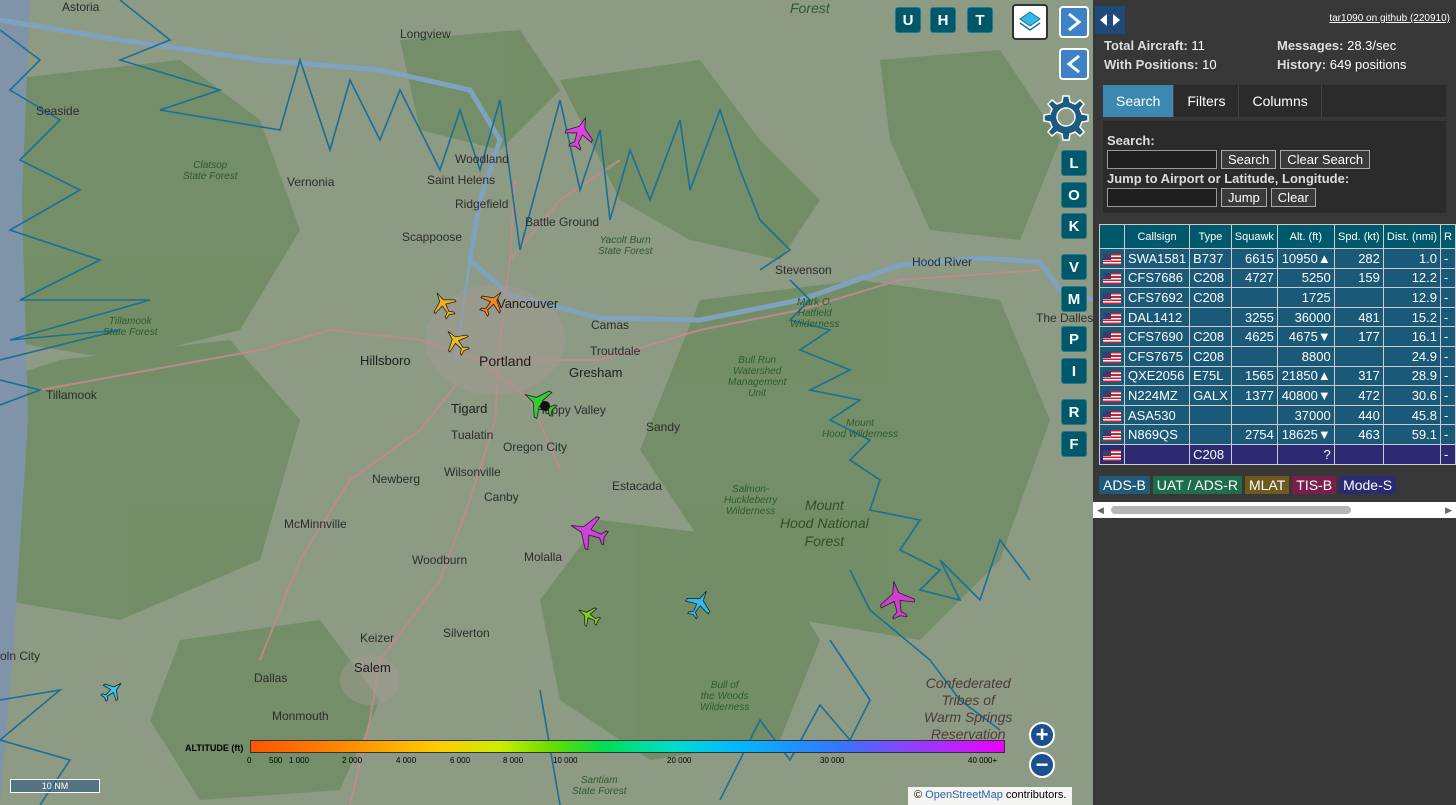 The width and height of the screenshot is (1456, 805). I want to click on table-row: CFS7686 C208 4727 5250 159 12.2-, so click(1277, 278).